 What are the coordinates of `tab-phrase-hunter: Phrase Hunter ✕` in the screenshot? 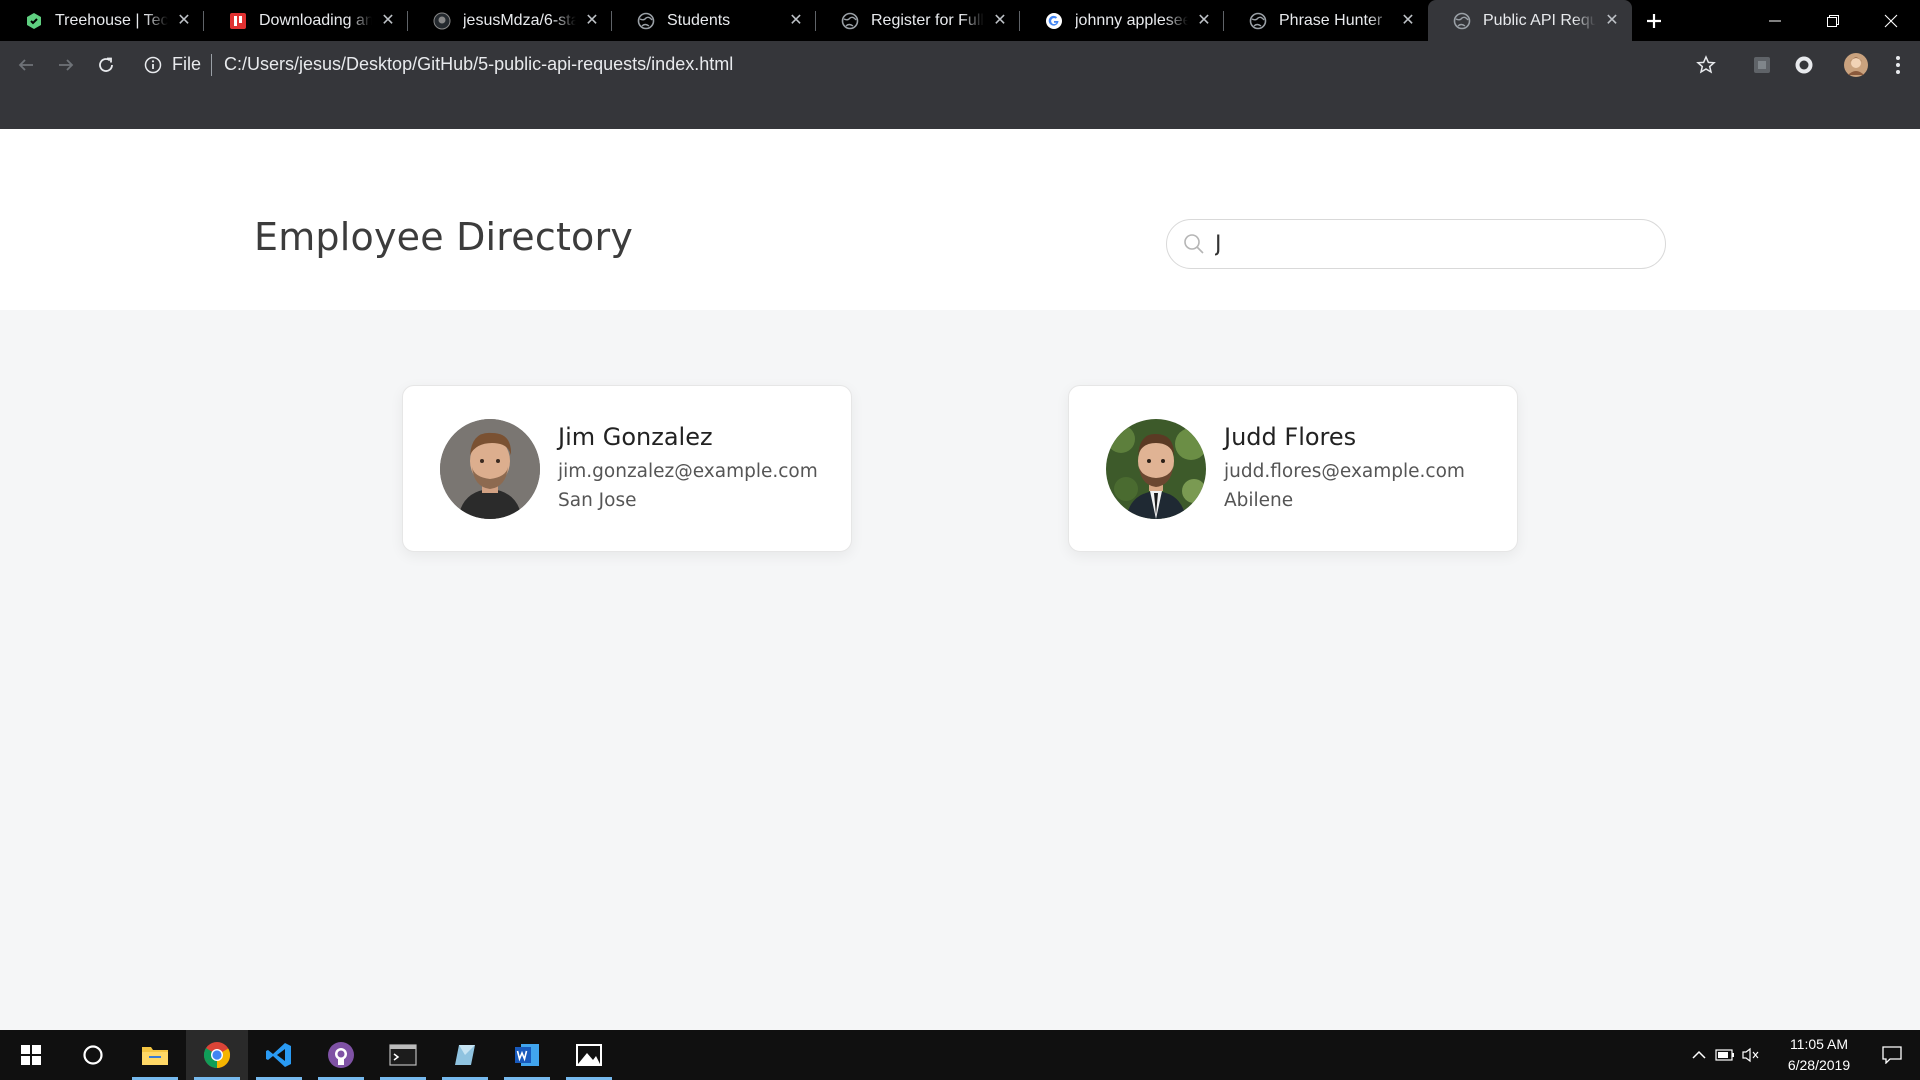 It's located at (1326, 20).